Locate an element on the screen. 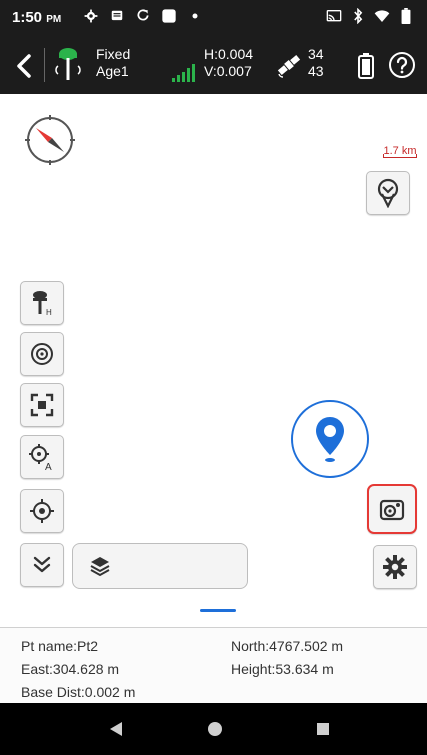 Image resolution: width=427 pixels, height=755 pixels. double-chevron-down-icon is located at coordinates (42, 564).